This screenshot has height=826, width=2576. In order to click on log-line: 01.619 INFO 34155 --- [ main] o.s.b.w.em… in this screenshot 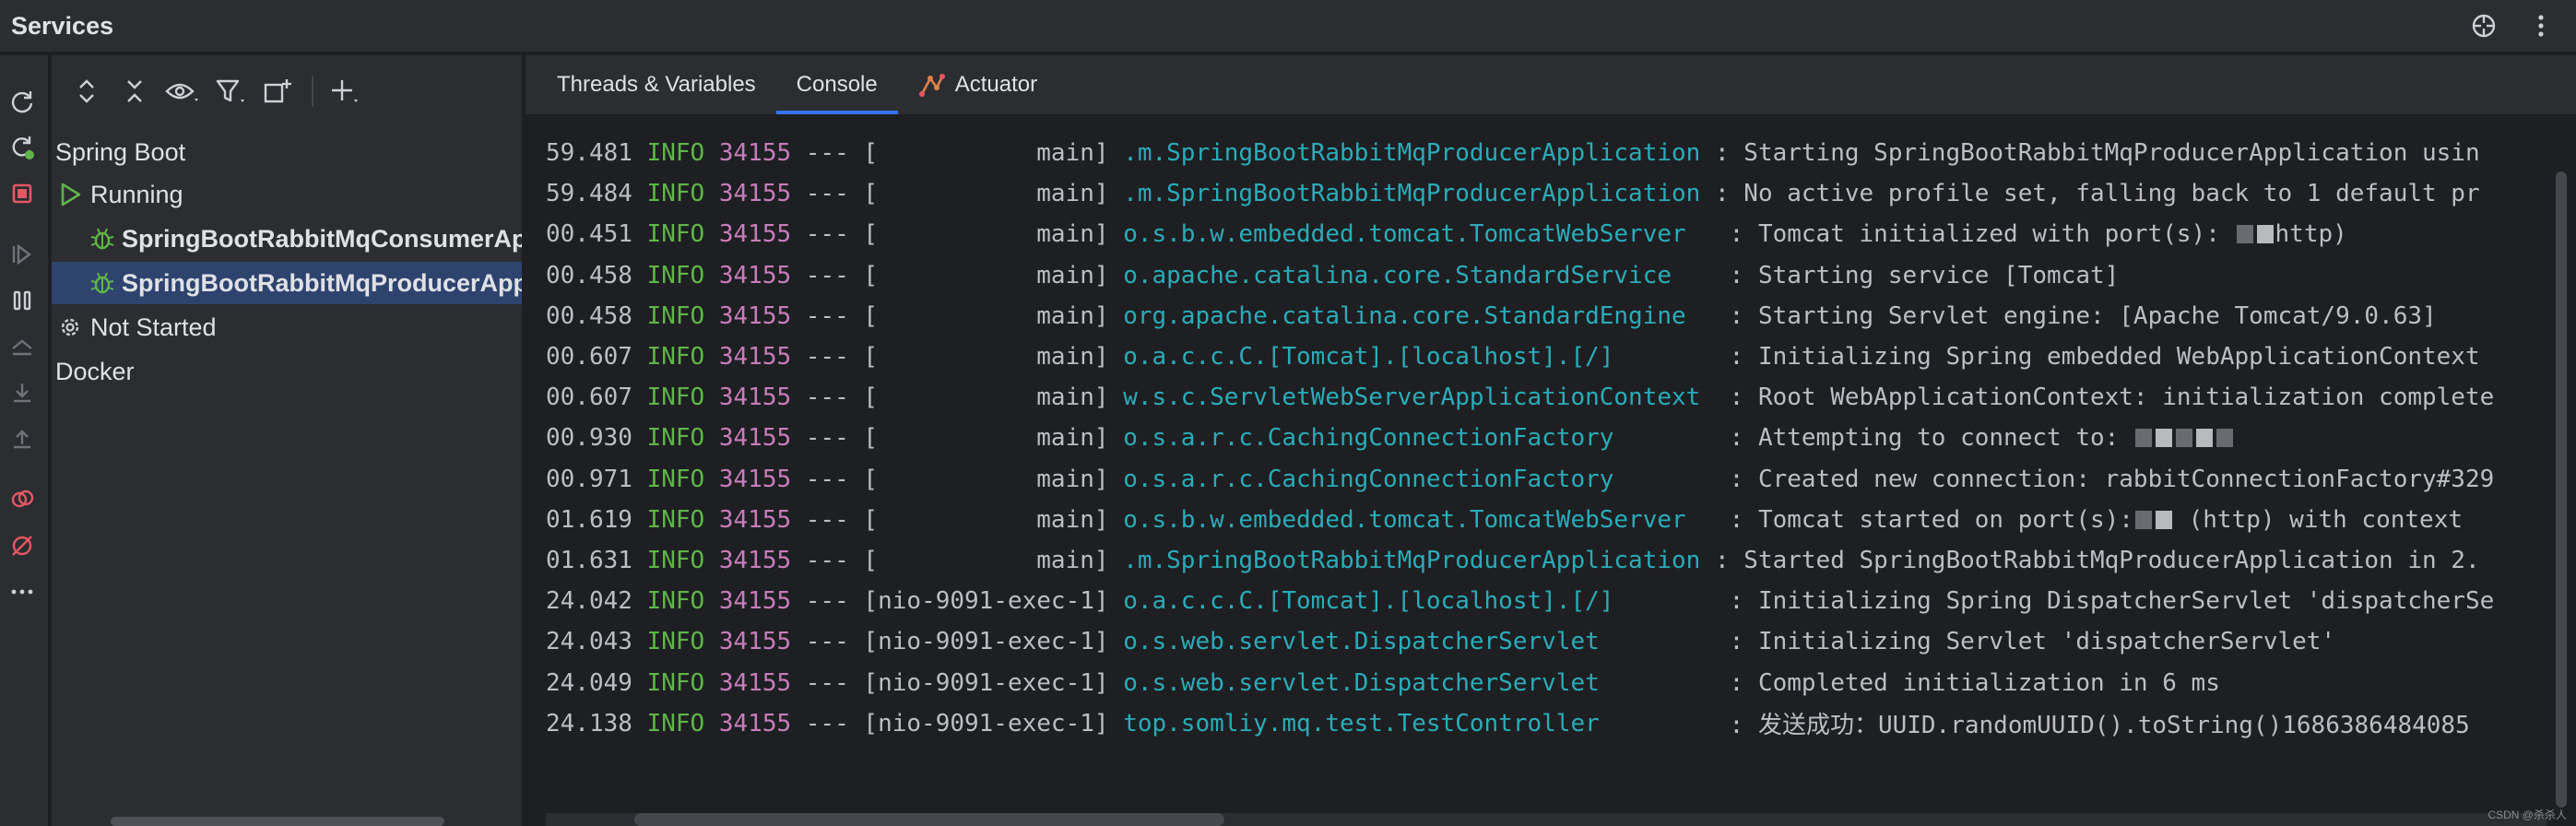, I will do `click(1504, 520)`.